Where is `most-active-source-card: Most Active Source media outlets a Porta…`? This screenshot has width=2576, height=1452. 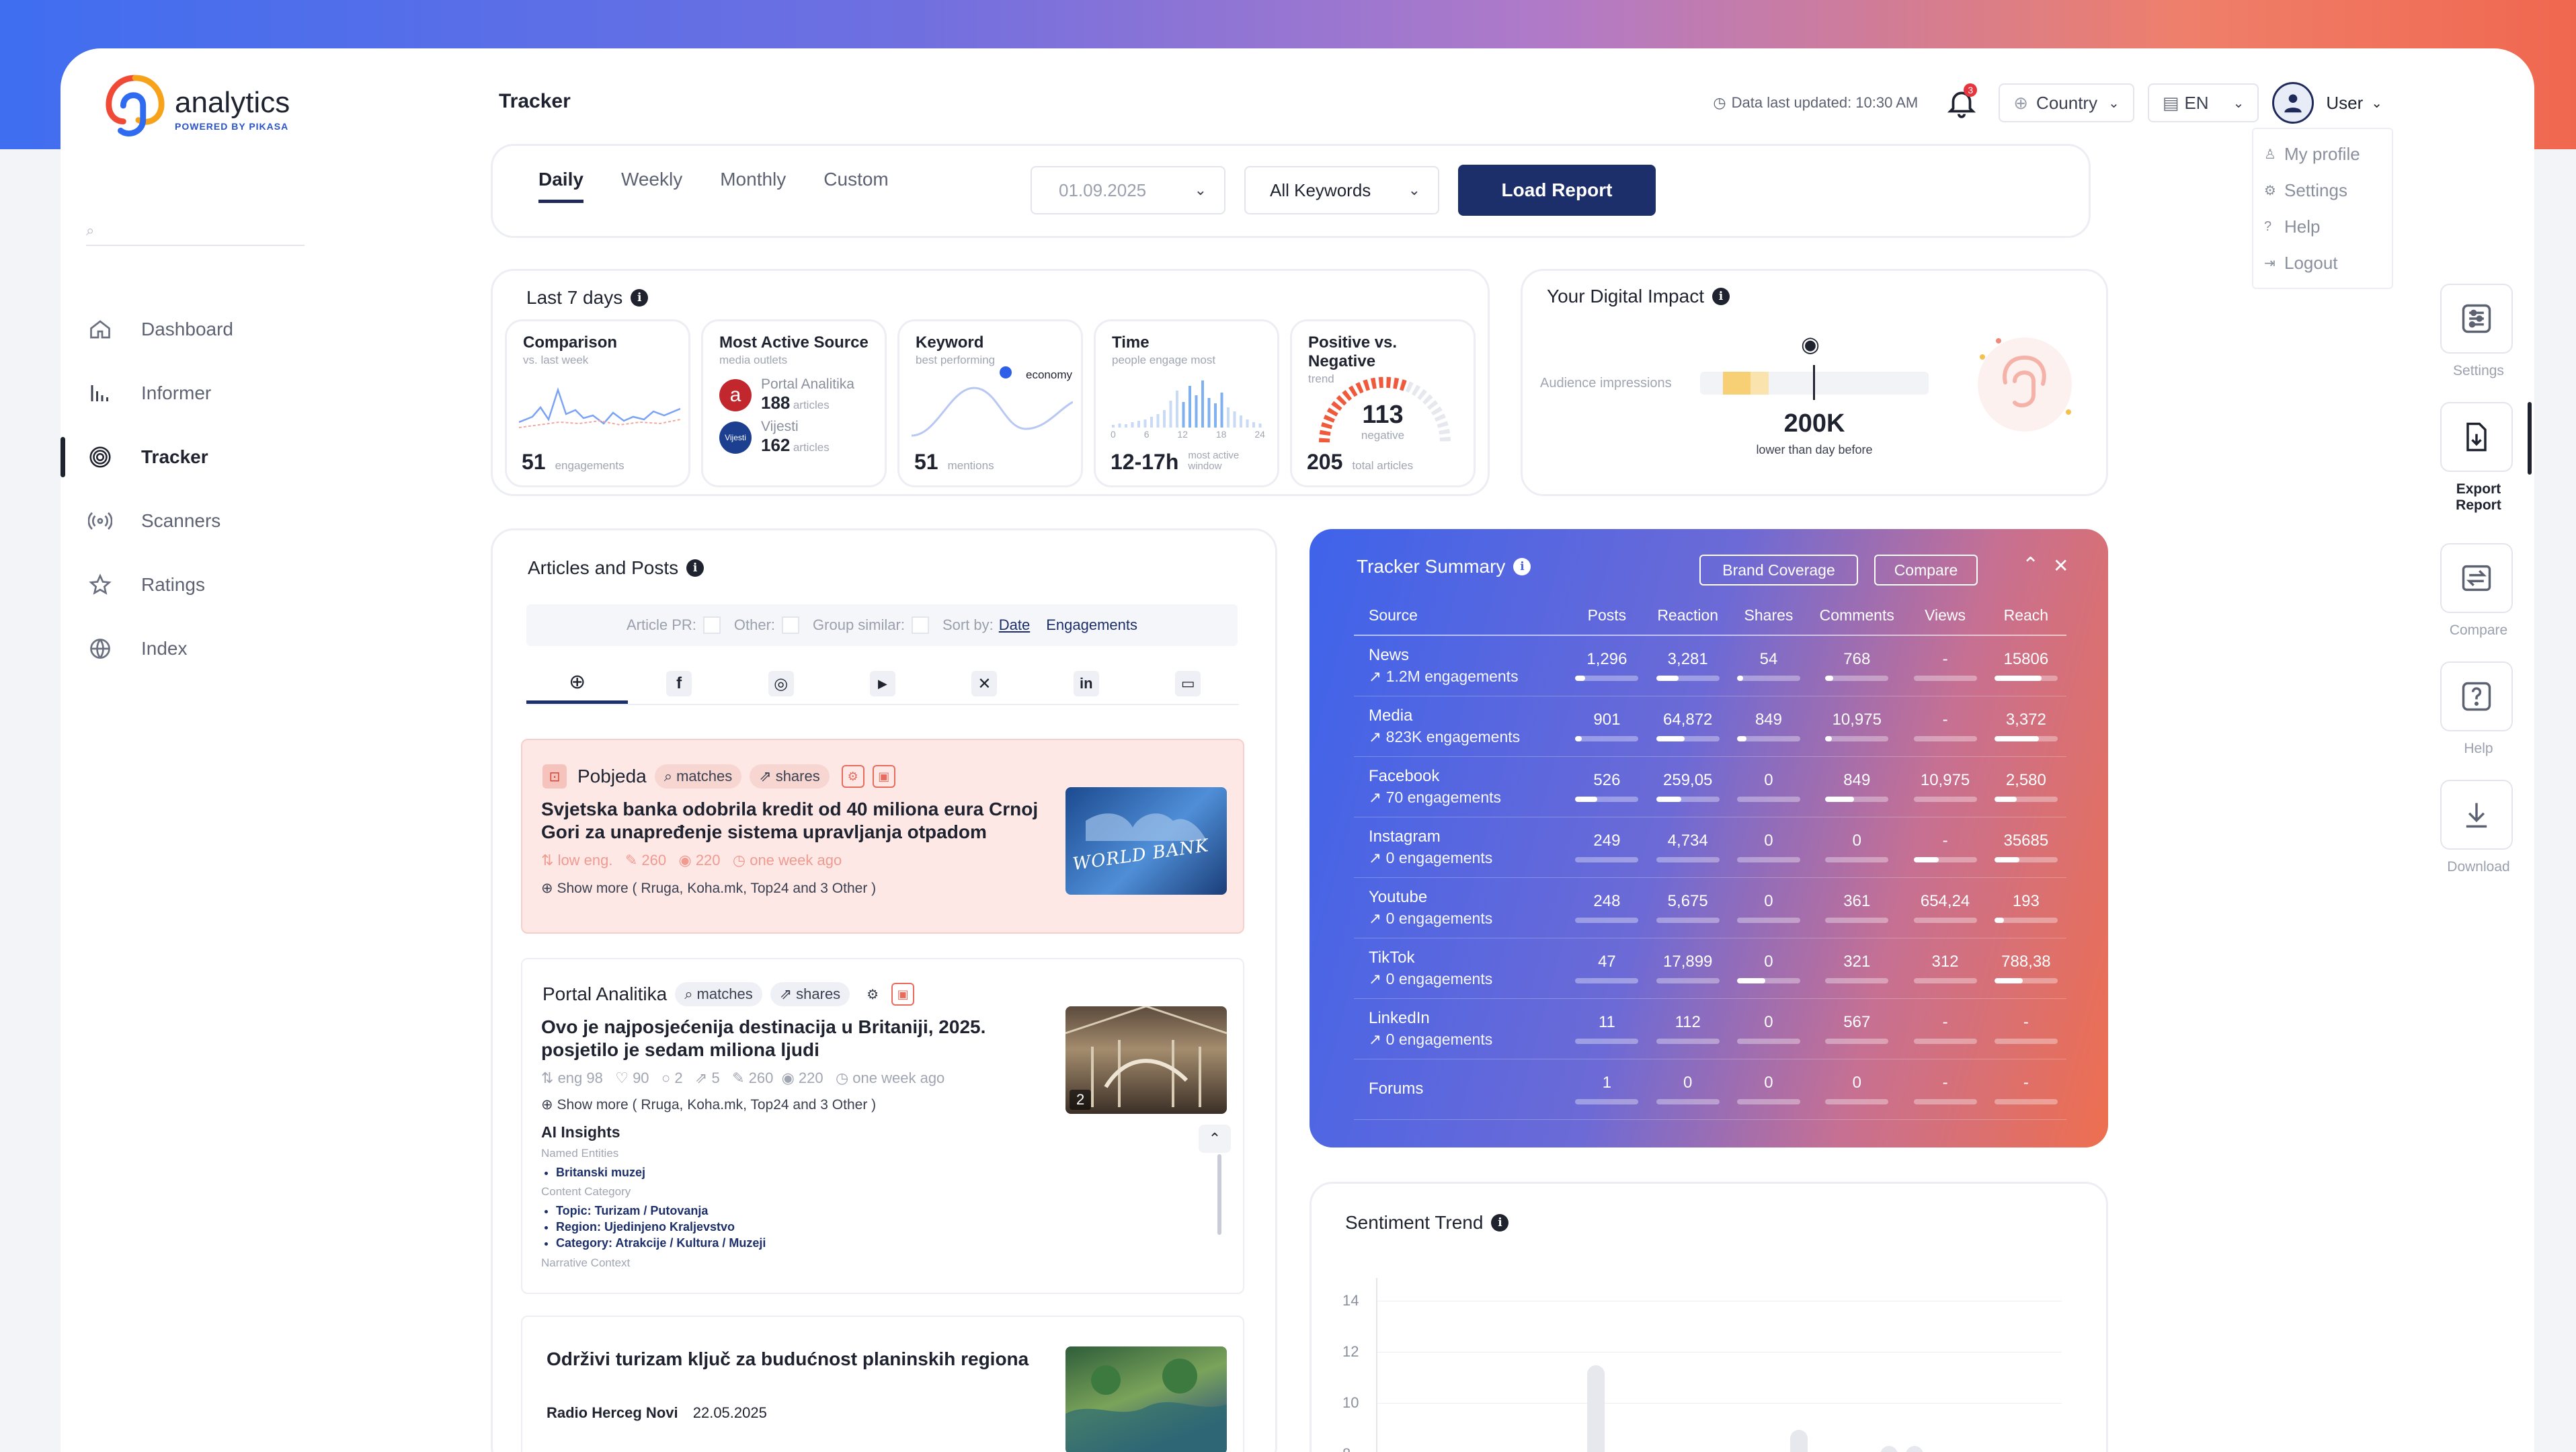 most-active-source-card: Most Active Source media outlets a Porta… is located at coordinates (794, 403).